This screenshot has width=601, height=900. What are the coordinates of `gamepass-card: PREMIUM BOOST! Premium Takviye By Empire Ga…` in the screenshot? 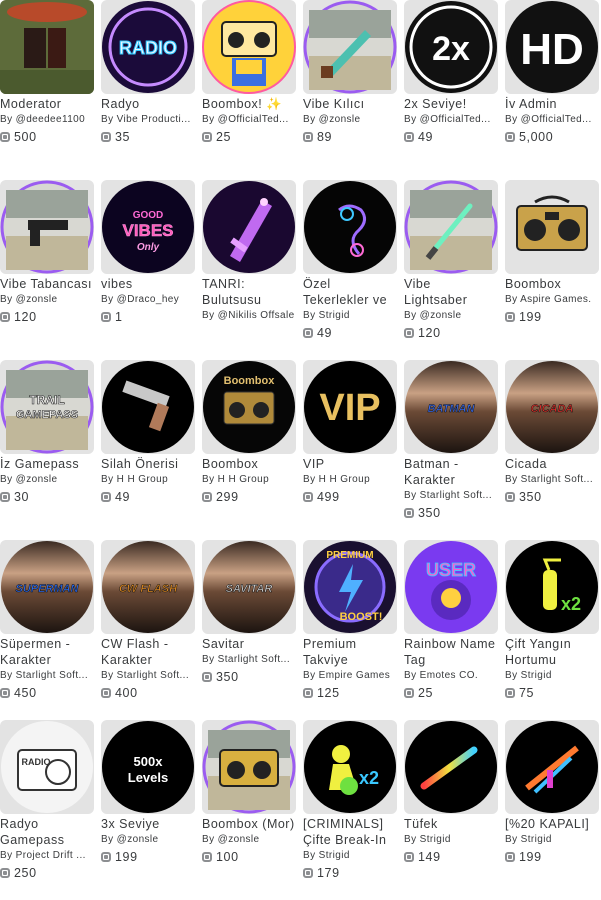 It's located at (350, 630).